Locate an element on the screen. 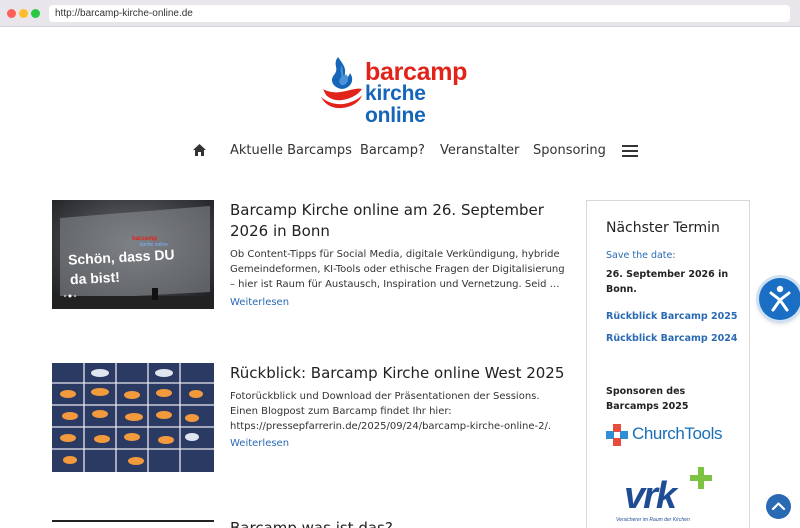  sponsor-churchtools-logo: ChurchTools is located at coordinates (670, 435).